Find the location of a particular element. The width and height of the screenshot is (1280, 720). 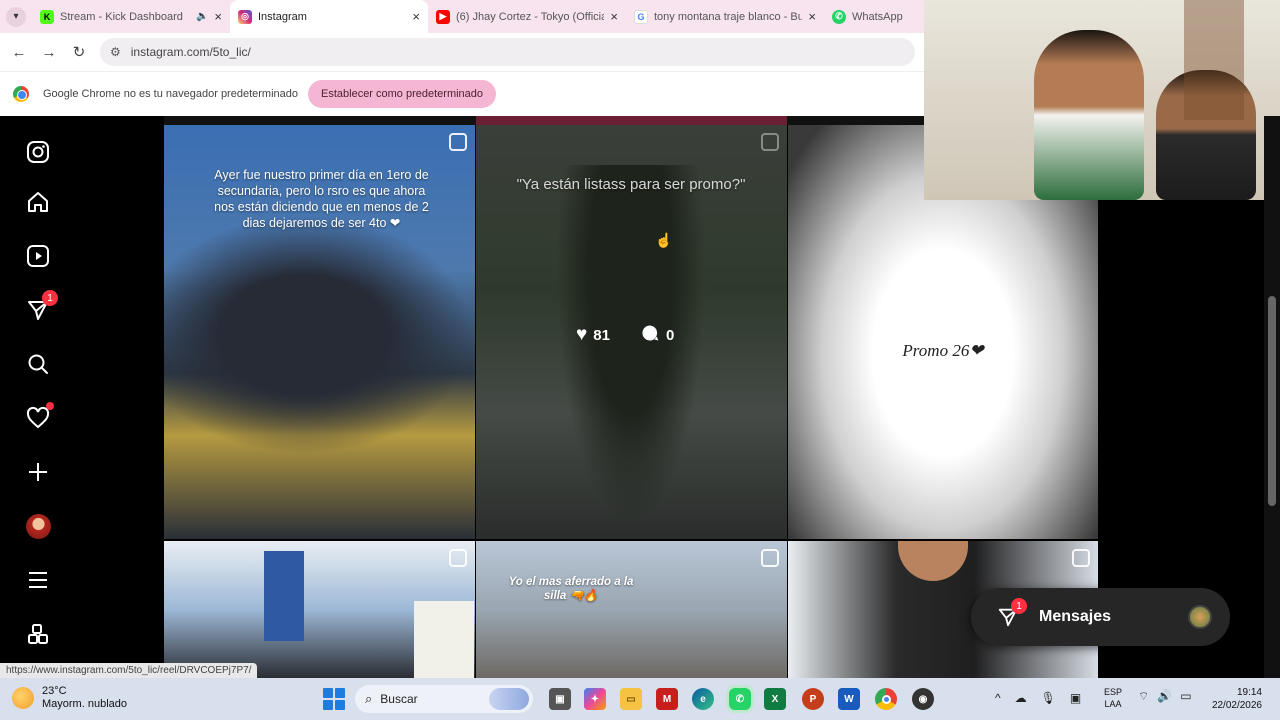

url-text: instagram.com/5to_lic/ is located at coordinates (190, 52).